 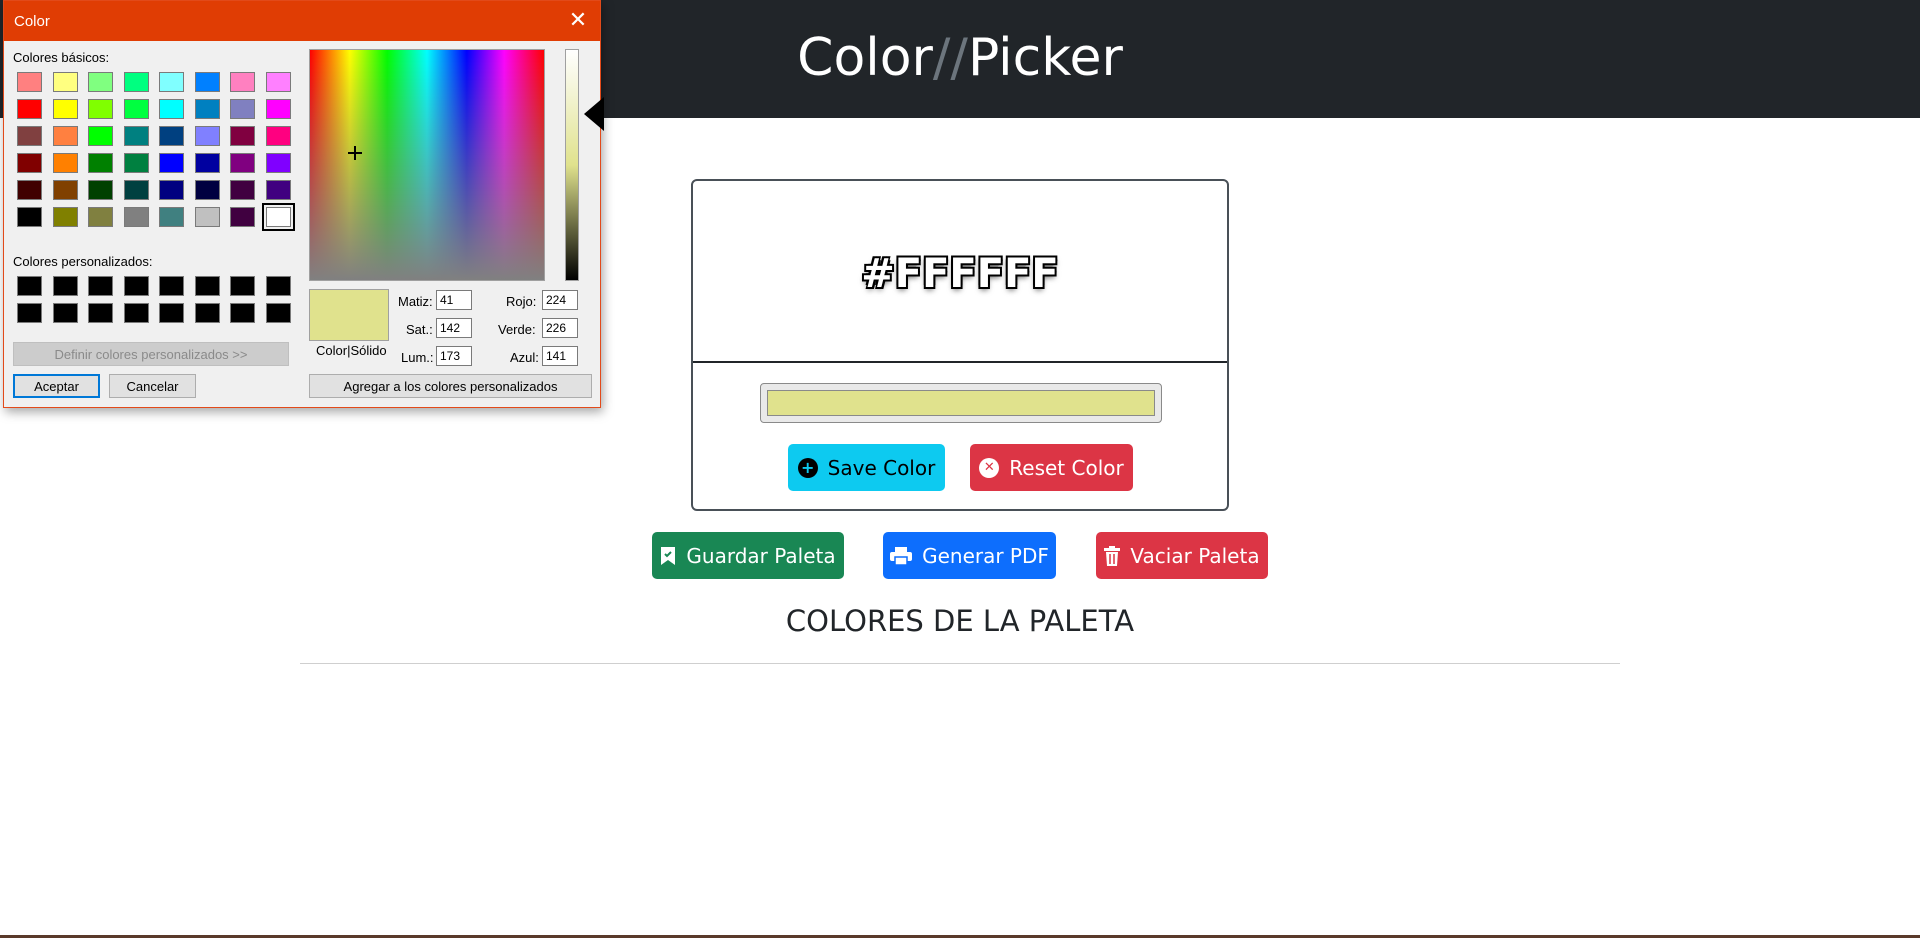 I want to click on vaciar-paleta-button: Vaciar Paleta, so click(x=1182, y=555).